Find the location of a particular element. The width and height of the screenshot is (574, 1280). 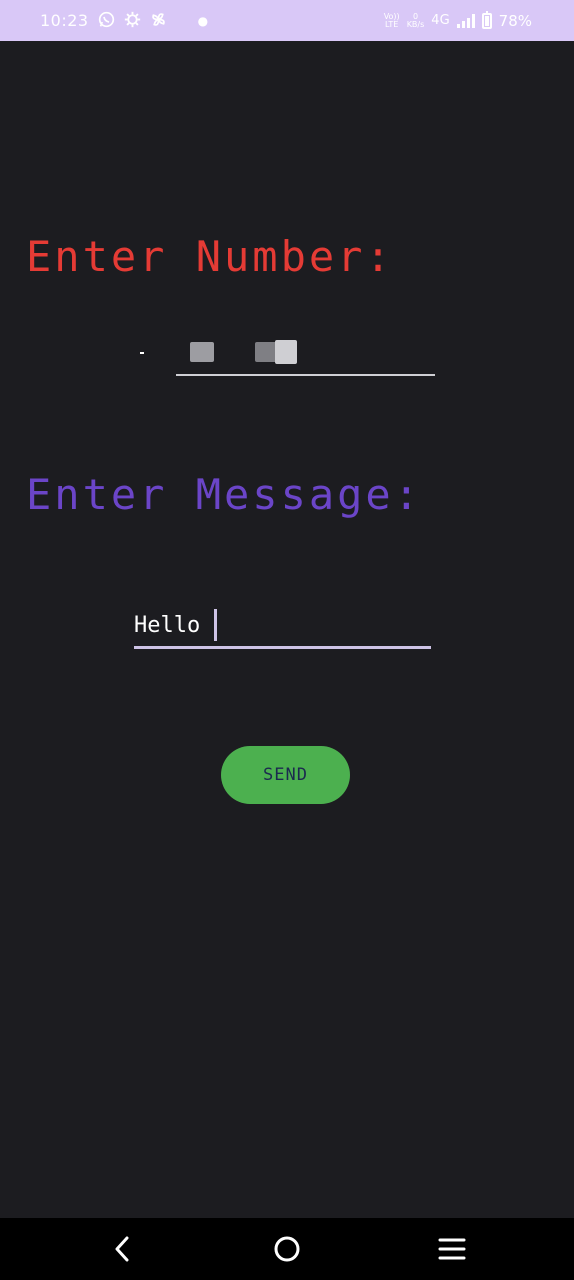

volte-indicator: Vo)) LTE is located at coordinates (391, 20).